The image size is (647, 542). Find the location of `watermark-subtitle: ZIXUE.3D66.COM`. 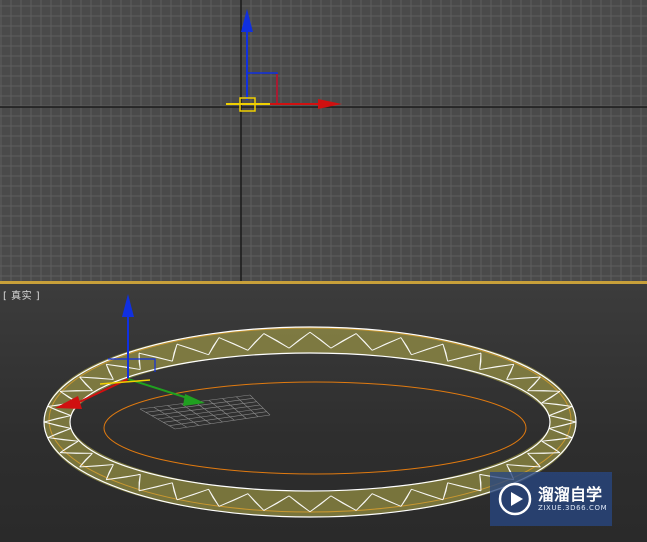

watermark-subtitle: ZIXUE.3D66.COM is located at coordinates (573, 508).